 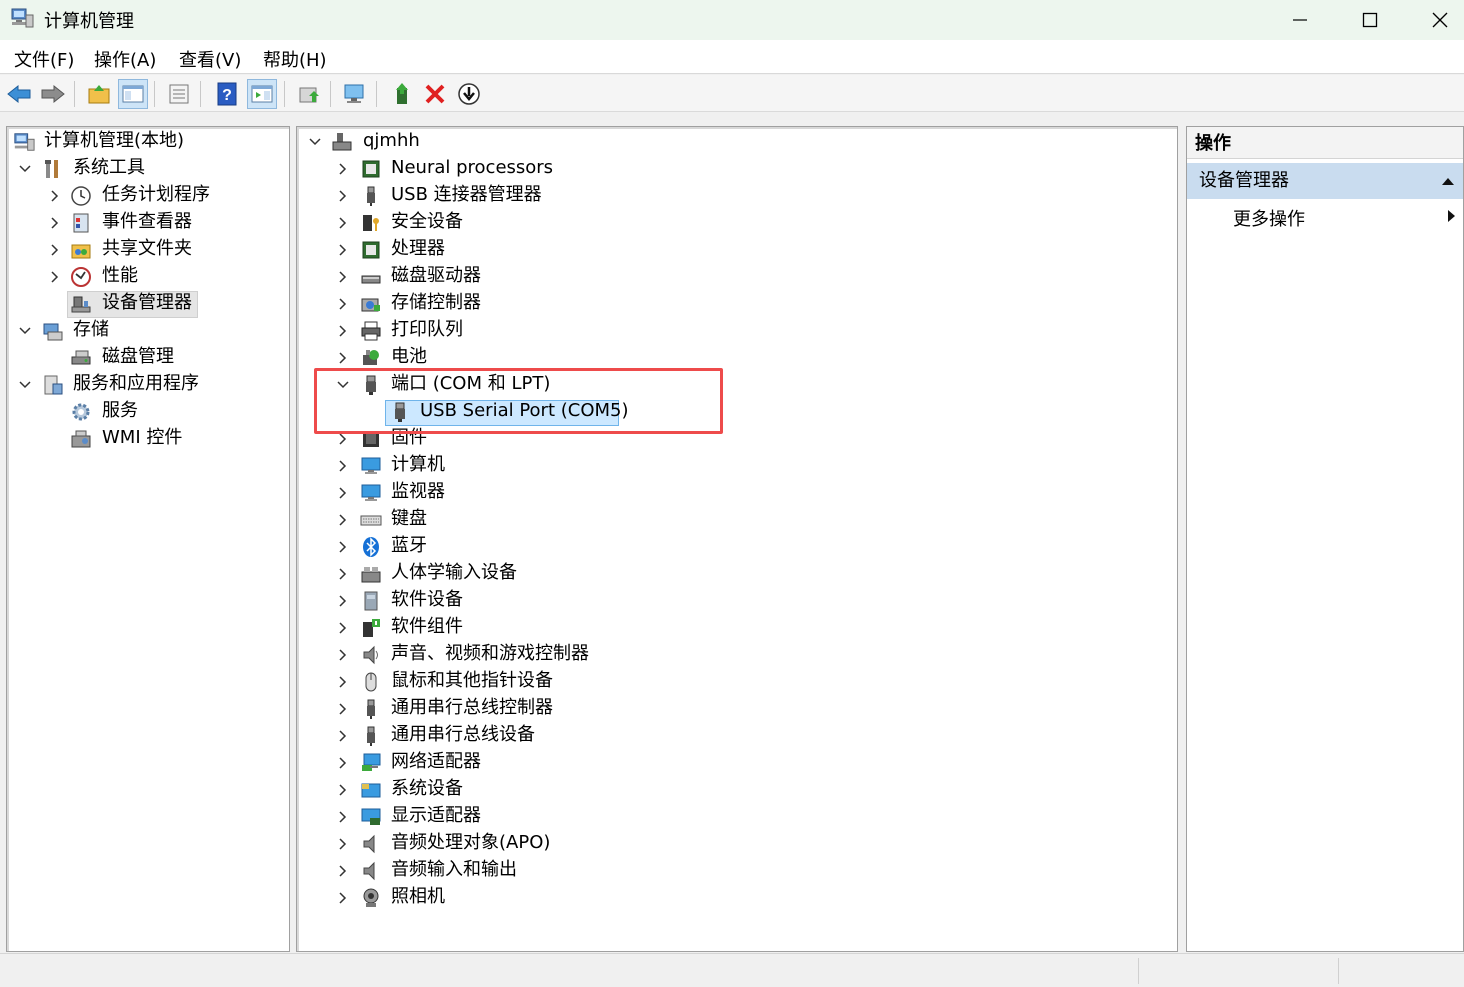 I want to click on menu-file: 文件(F), so click(x=44, y=59).